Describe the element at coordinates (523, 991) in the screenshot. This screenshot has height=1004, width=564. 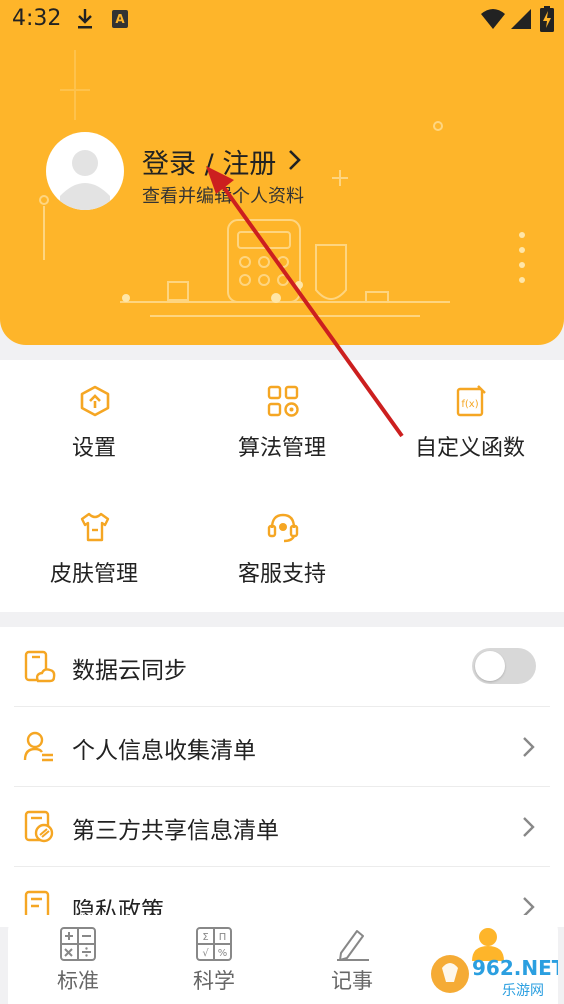
I see `watermark-subtext: 乐游网` at that location.